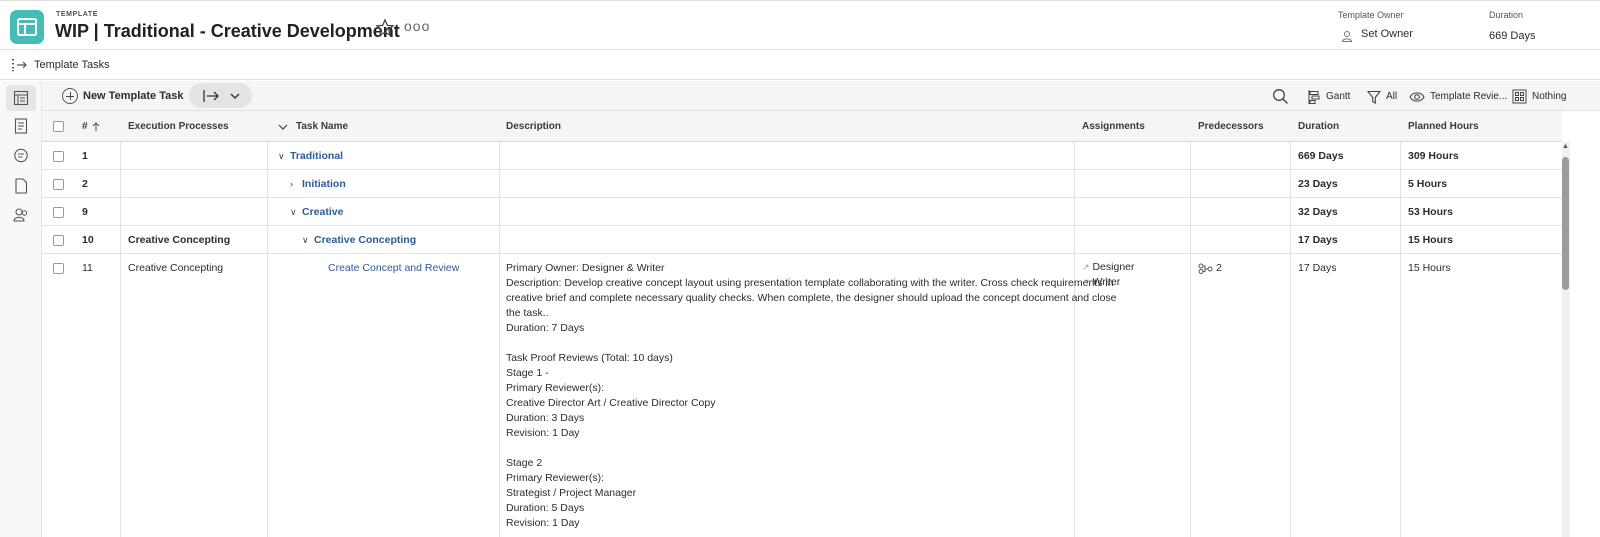  What do you see at coordinates (77, 14) in the screenshot?
I see `page-kicker: TEMPLATE` at bounding box center [77, 14].